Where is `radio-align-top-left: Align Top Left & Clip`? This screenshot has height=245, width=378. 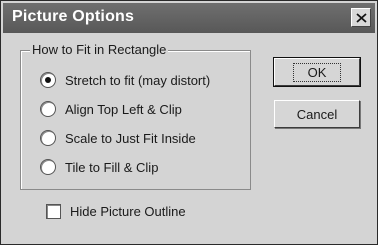 radio-align-top-left: Align Top Left & Clip is located at coordinates (111, 109).